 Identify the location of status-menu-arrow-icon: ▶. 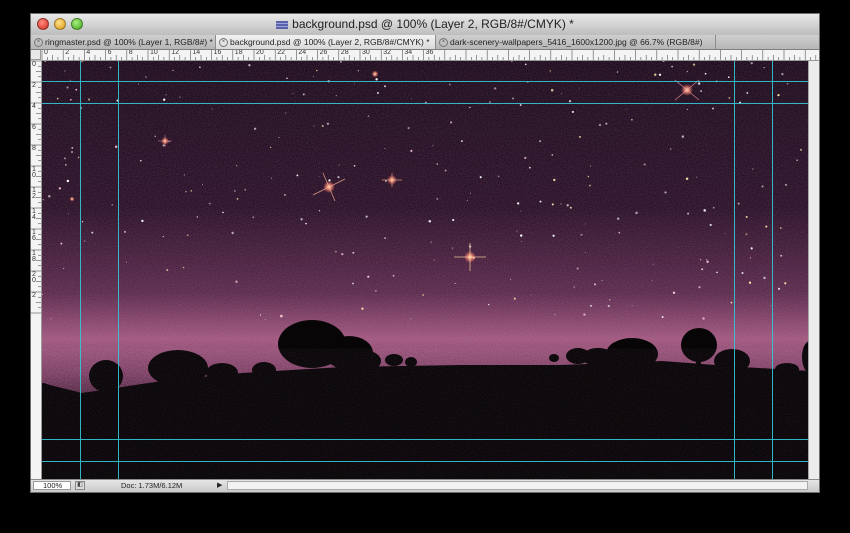
(219, 486).